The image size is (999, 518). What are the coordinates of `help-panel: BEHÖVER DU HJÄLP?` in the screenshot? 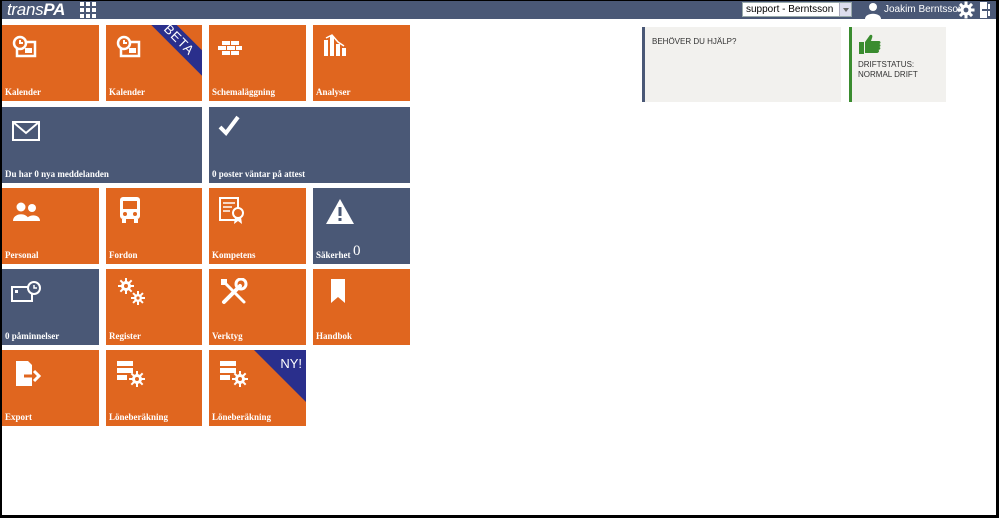 It's located at (741, 64).